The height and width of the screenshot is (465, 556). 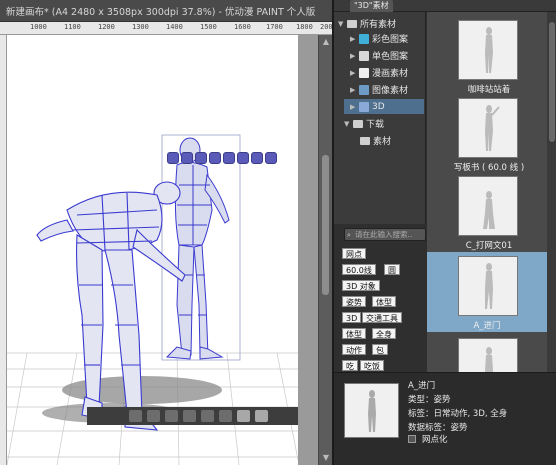 What do you see at coordinates (378, 106) in the screenshot?
I see `tree-item-label: 3D` at bounding box center [378, 106].